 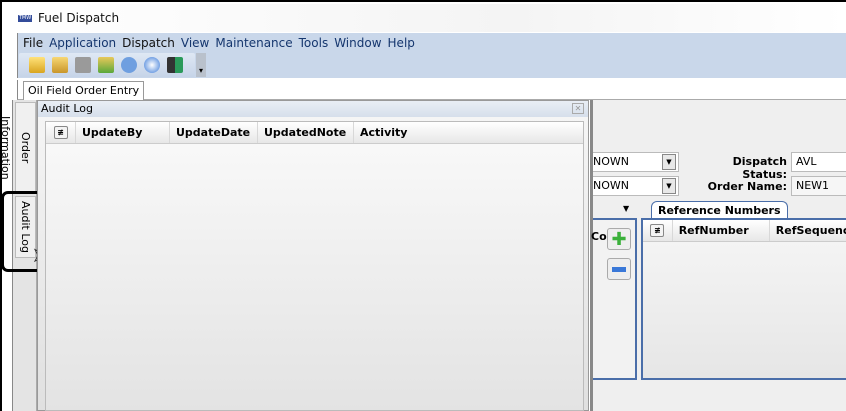 What do you see at coordinates (214, 132) in the screenshot?
I see `column-header: UpdateDate` at bounding box center [214, 132].